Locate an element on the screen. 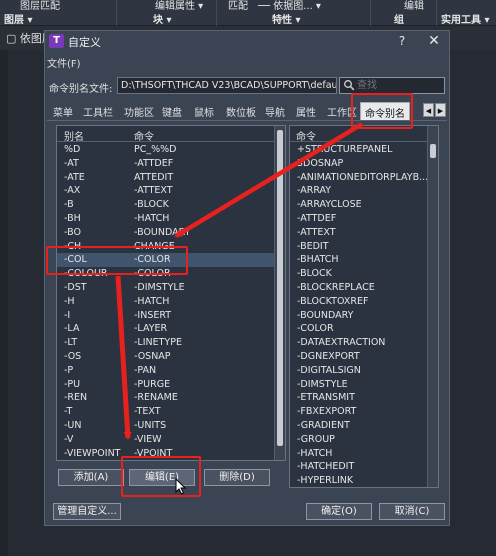 The height and width of the screenshot is (556, 496). command-list-row: -ATTDEF is located at coordinates (364, 219).